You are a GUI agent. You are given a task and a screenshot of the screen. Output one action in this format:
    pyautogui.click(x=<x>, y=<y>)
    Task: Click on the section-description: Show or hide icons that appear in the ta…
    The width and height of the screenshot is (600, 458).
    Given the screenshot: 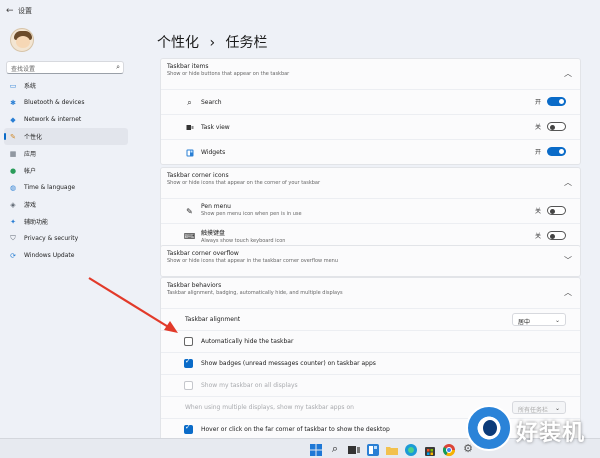 What is the action you would take?
    pyautogui.click(x=253, y=261)
    